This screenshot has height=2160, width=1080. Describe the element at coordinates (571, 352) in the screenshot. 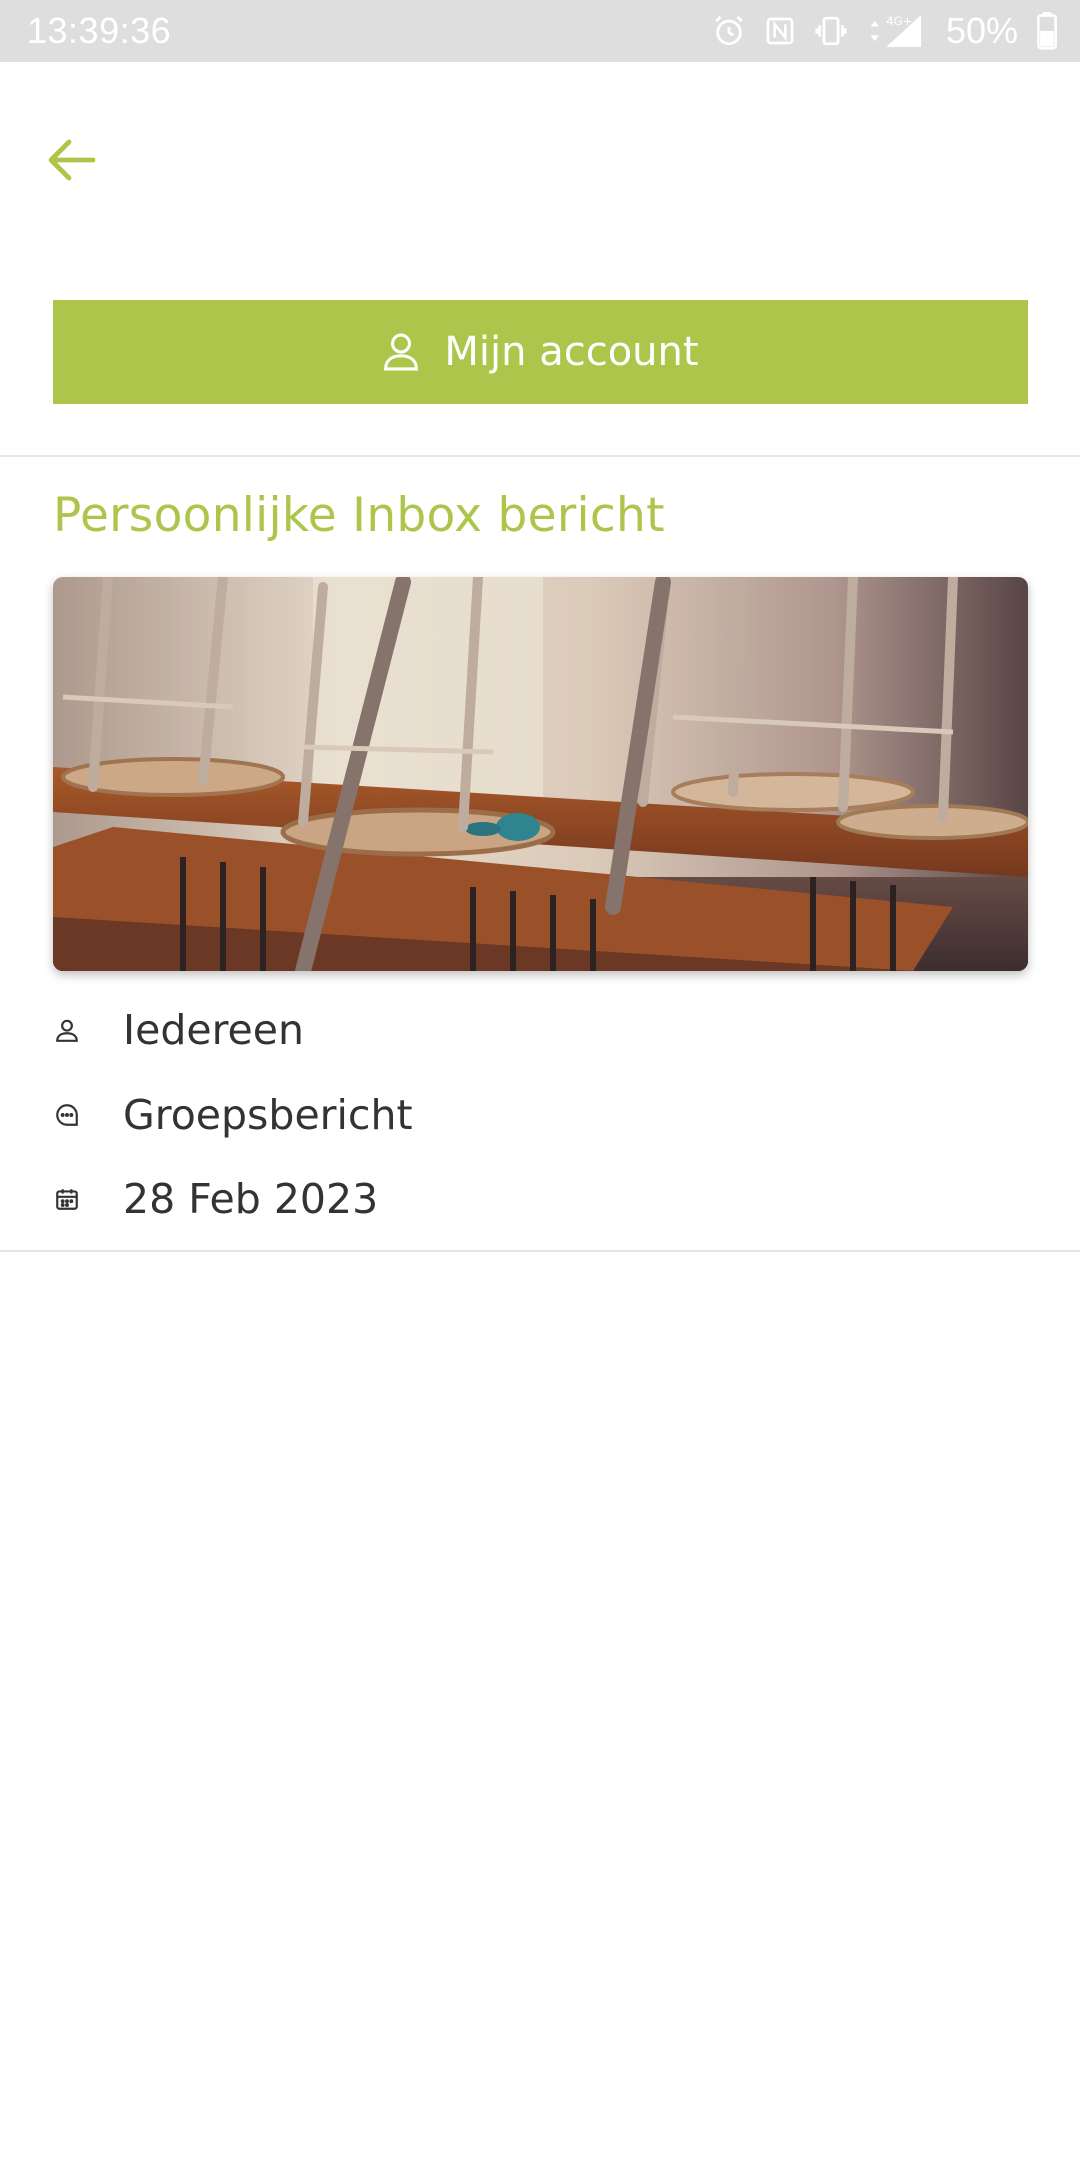

I see `my-account-label: Mijn account` at that location.